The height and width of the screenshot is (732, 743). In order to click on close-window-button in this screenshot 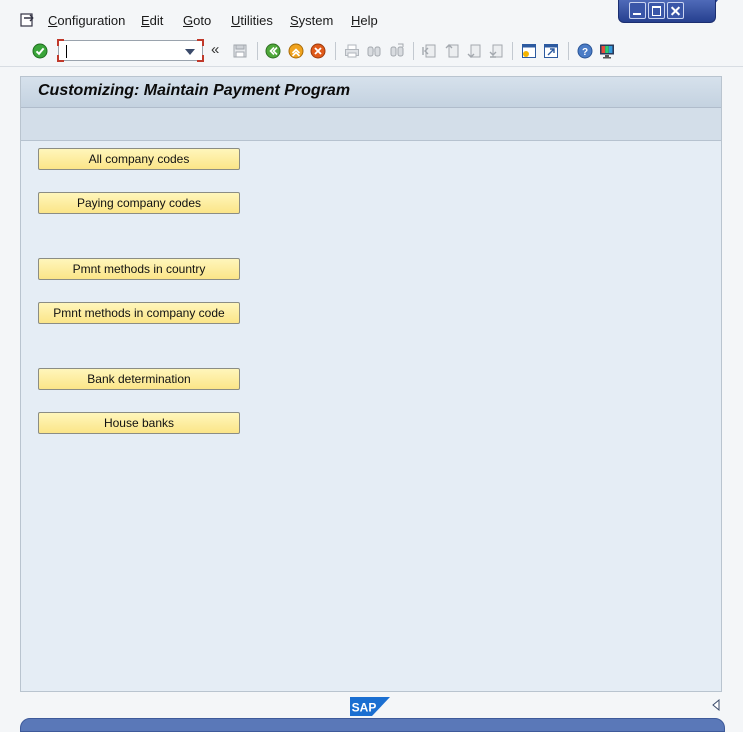, I will do `click(675, 10)`.